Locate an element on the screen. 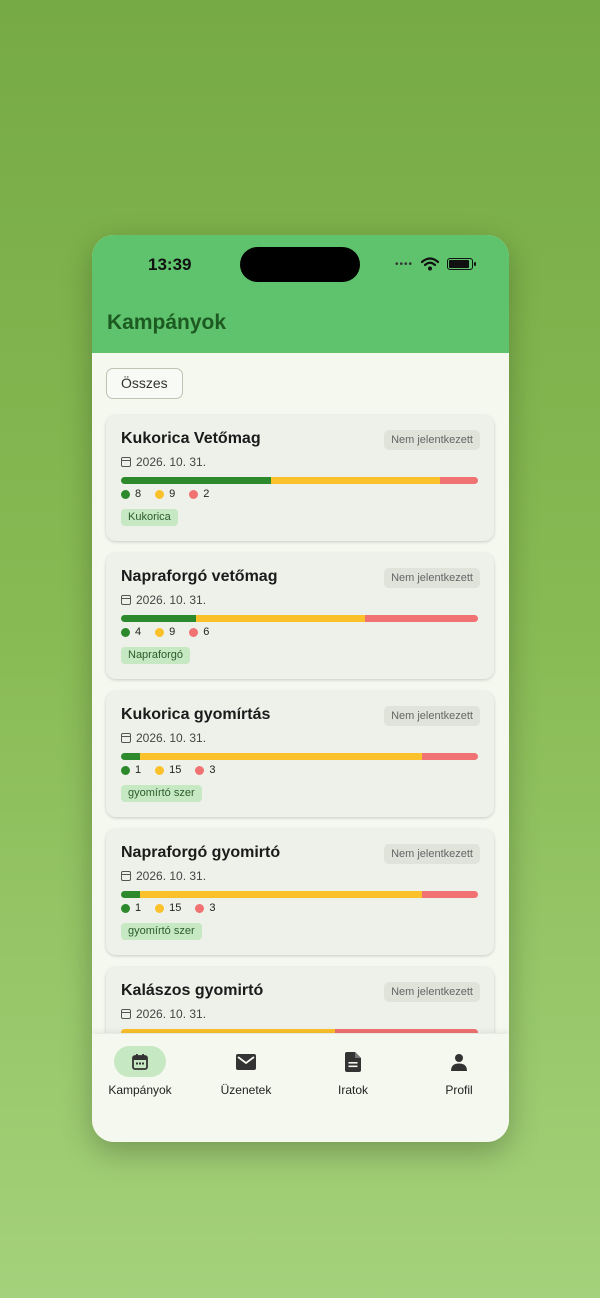 This screenshot has width=600, height=1298. nav-item-profile: Profil is located at coordinates (459, 1071).